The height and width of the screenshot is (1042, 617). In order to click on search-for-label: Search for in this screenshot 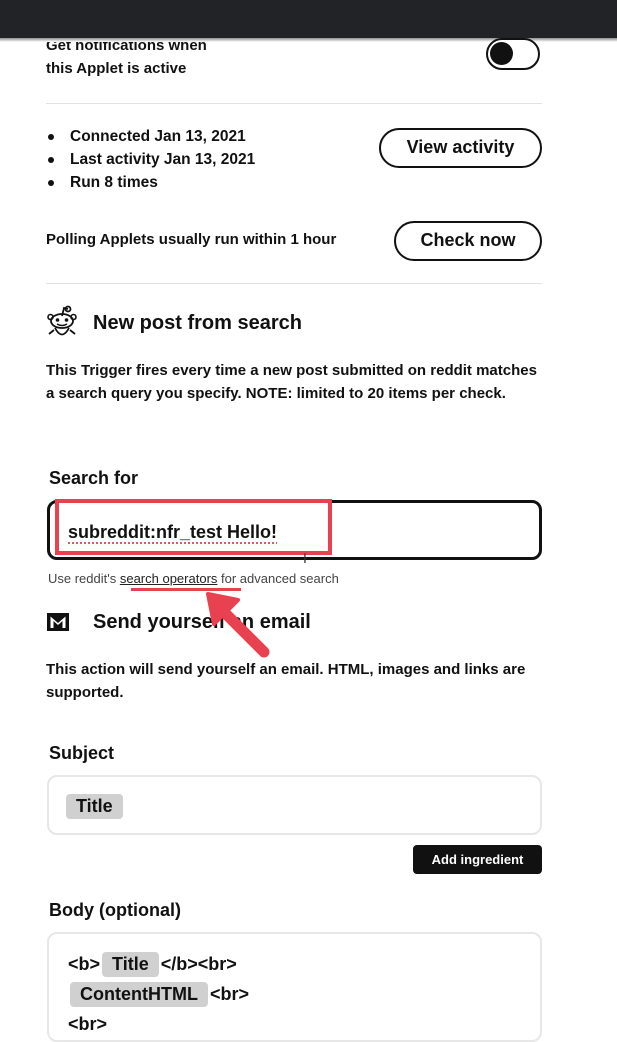, I will do `click(93, 478)`.